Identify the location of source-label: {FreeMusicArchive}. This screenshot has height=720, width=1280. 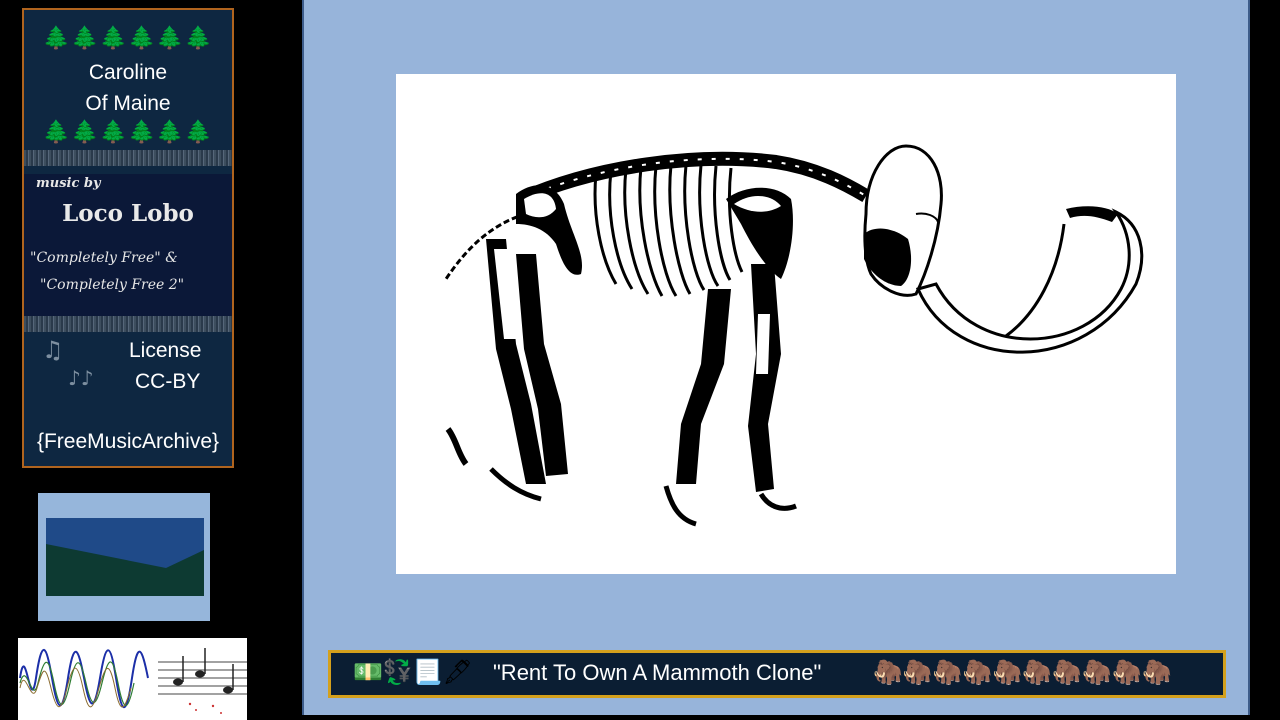
(128, 441).